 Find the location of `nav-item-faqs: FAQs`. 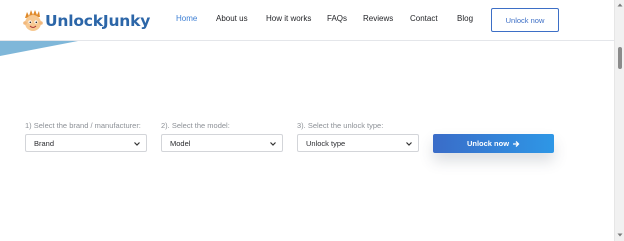

nav-item-faqs: FAQs is located at coordinates (337, 18).